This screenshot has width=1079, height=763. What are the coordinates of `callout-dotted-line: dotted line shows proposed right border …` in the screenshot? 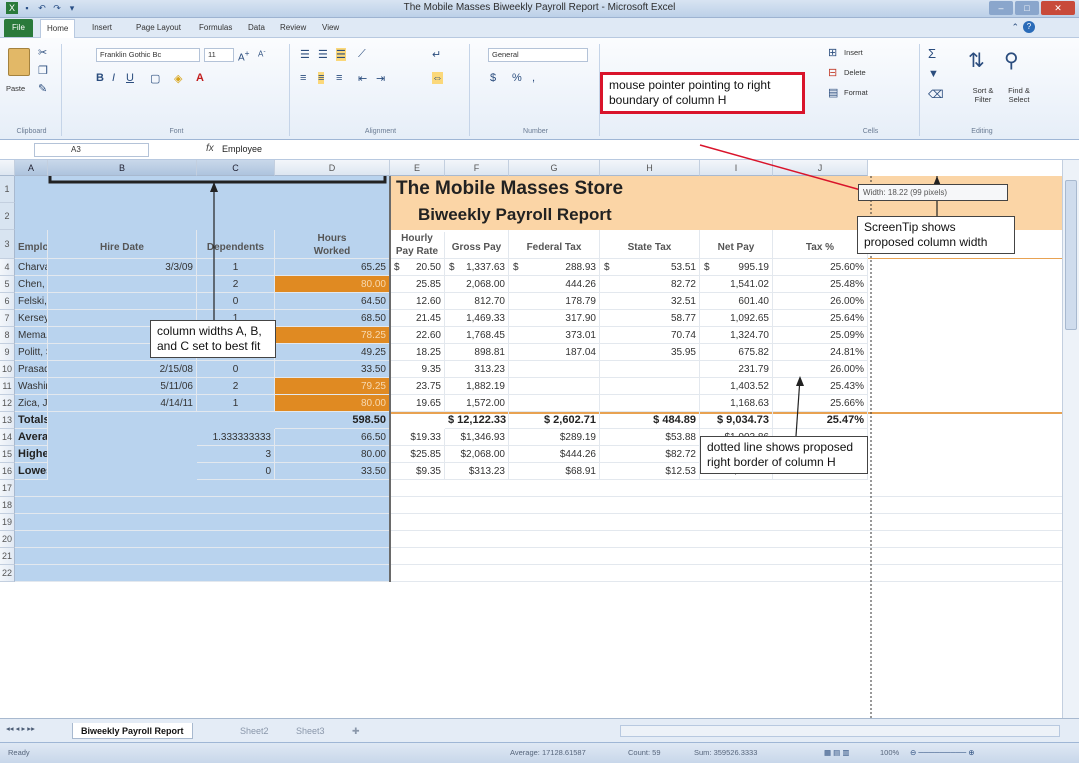 It's located at (784, 455).